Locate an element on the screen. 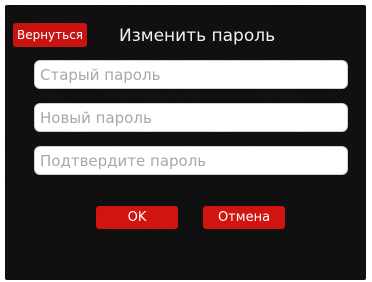 The height and width of the screenshot is (282, 372). confirm-password-input is located at coordinates (191, 160).